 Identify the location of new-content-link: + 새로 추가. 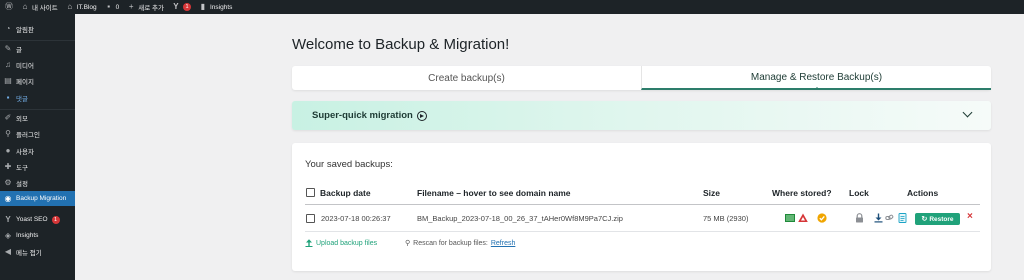
(145, 7).